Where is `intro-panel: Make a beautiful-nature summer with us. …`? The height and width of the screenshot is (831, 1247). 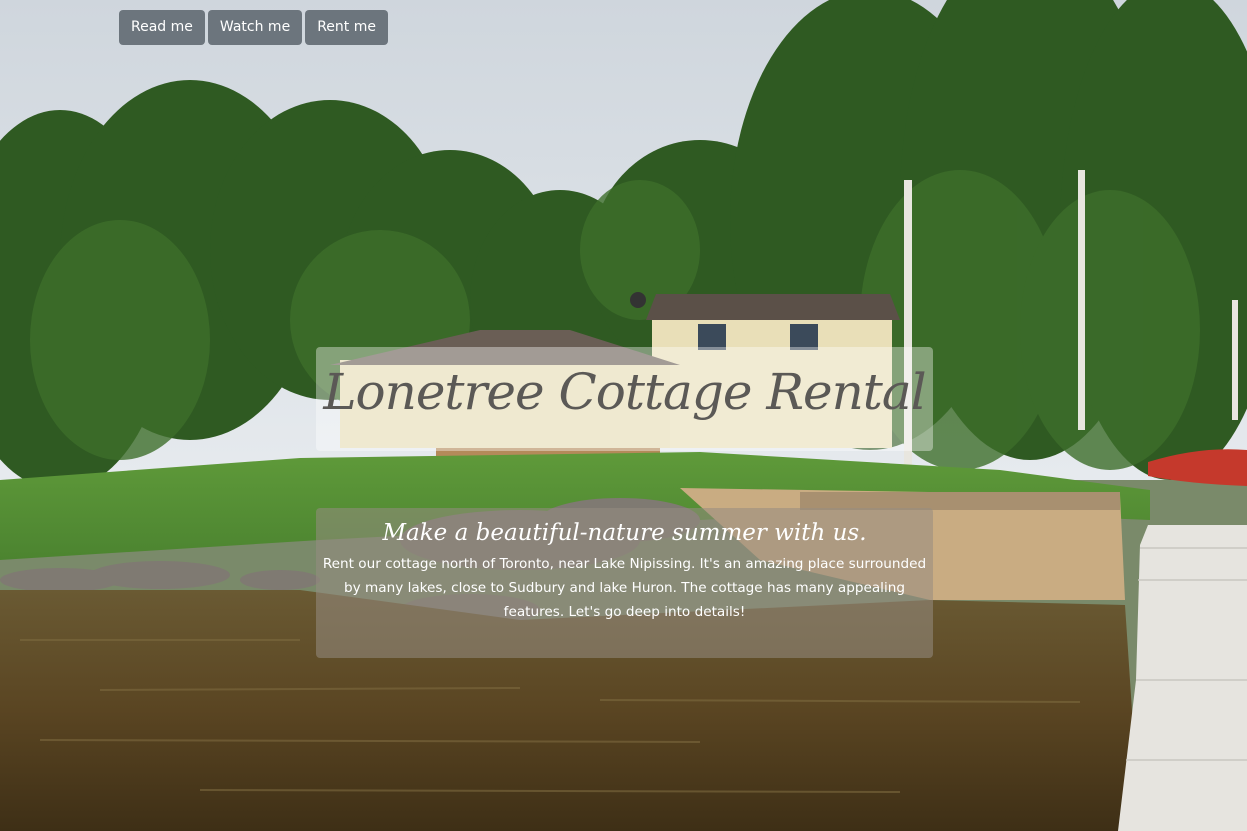
intro-panel: Make a beautiful-nature summer with us. … is located at coordinates (624, 583).